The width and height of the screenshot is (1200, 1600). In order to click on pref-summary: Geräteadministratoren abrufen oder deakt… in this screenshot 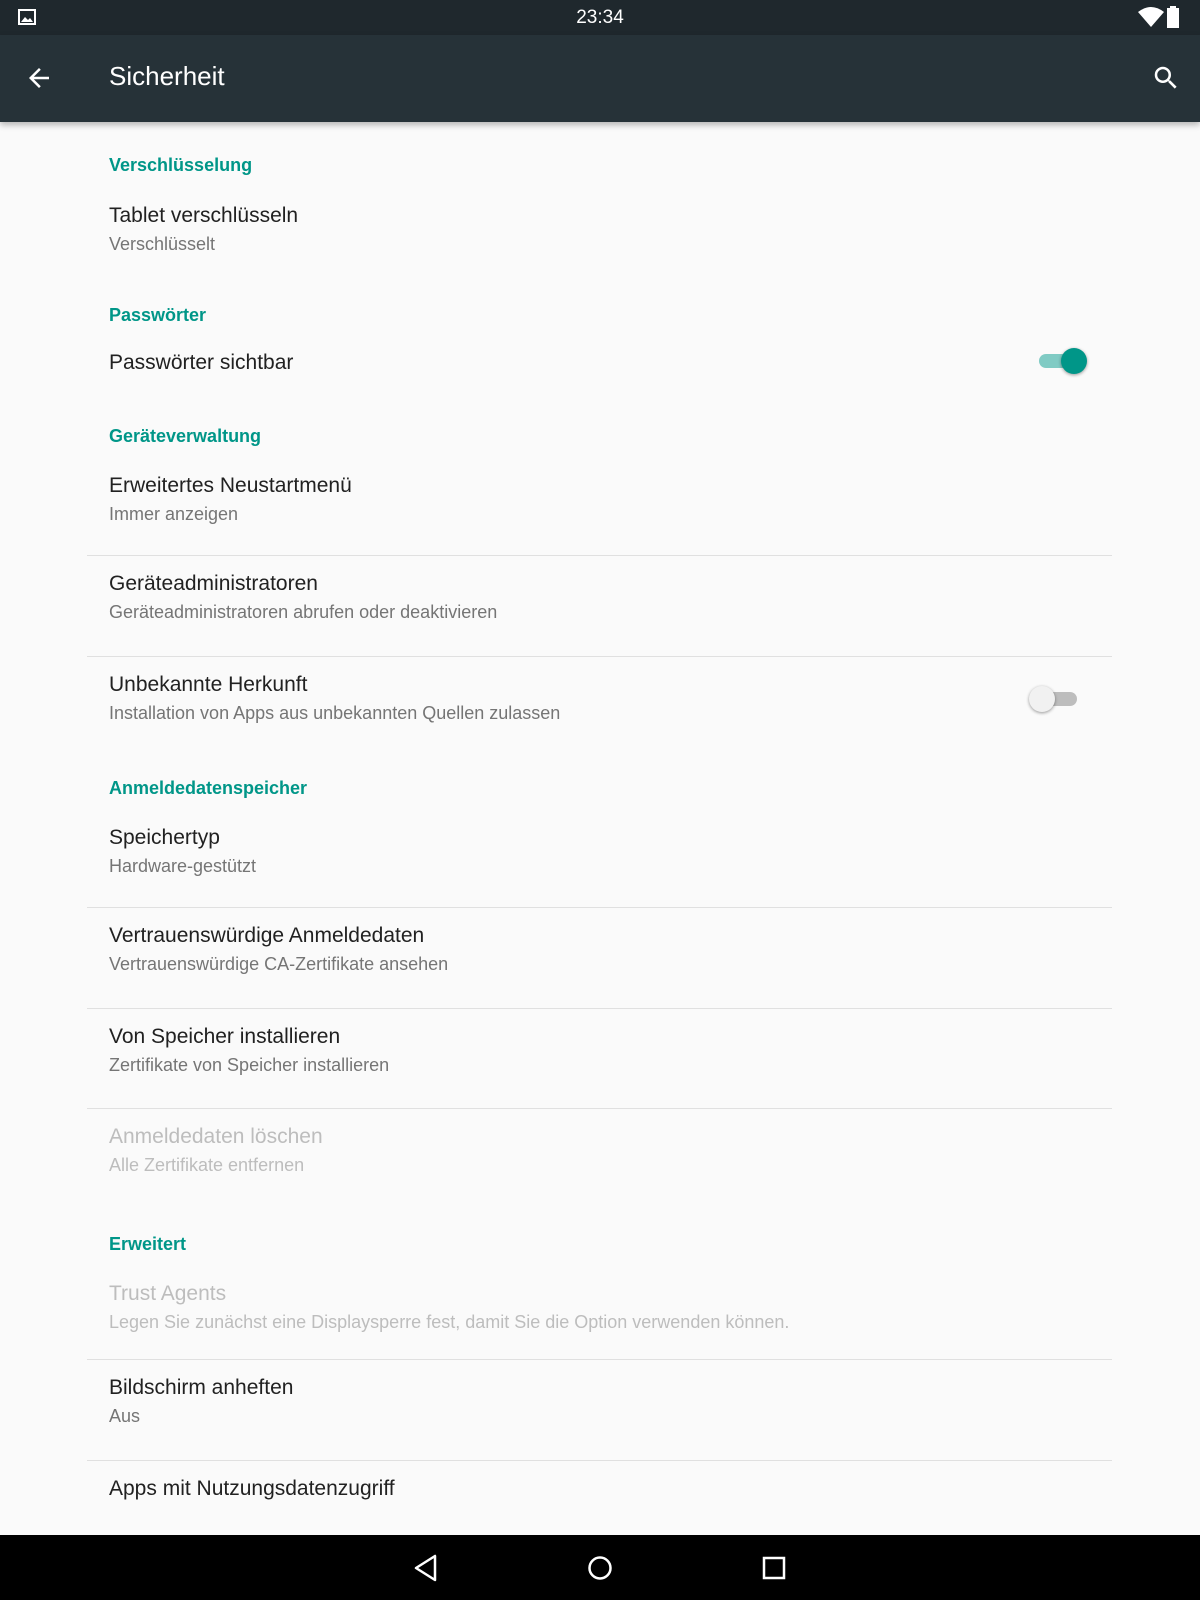, I will do `click(303, 612)`.